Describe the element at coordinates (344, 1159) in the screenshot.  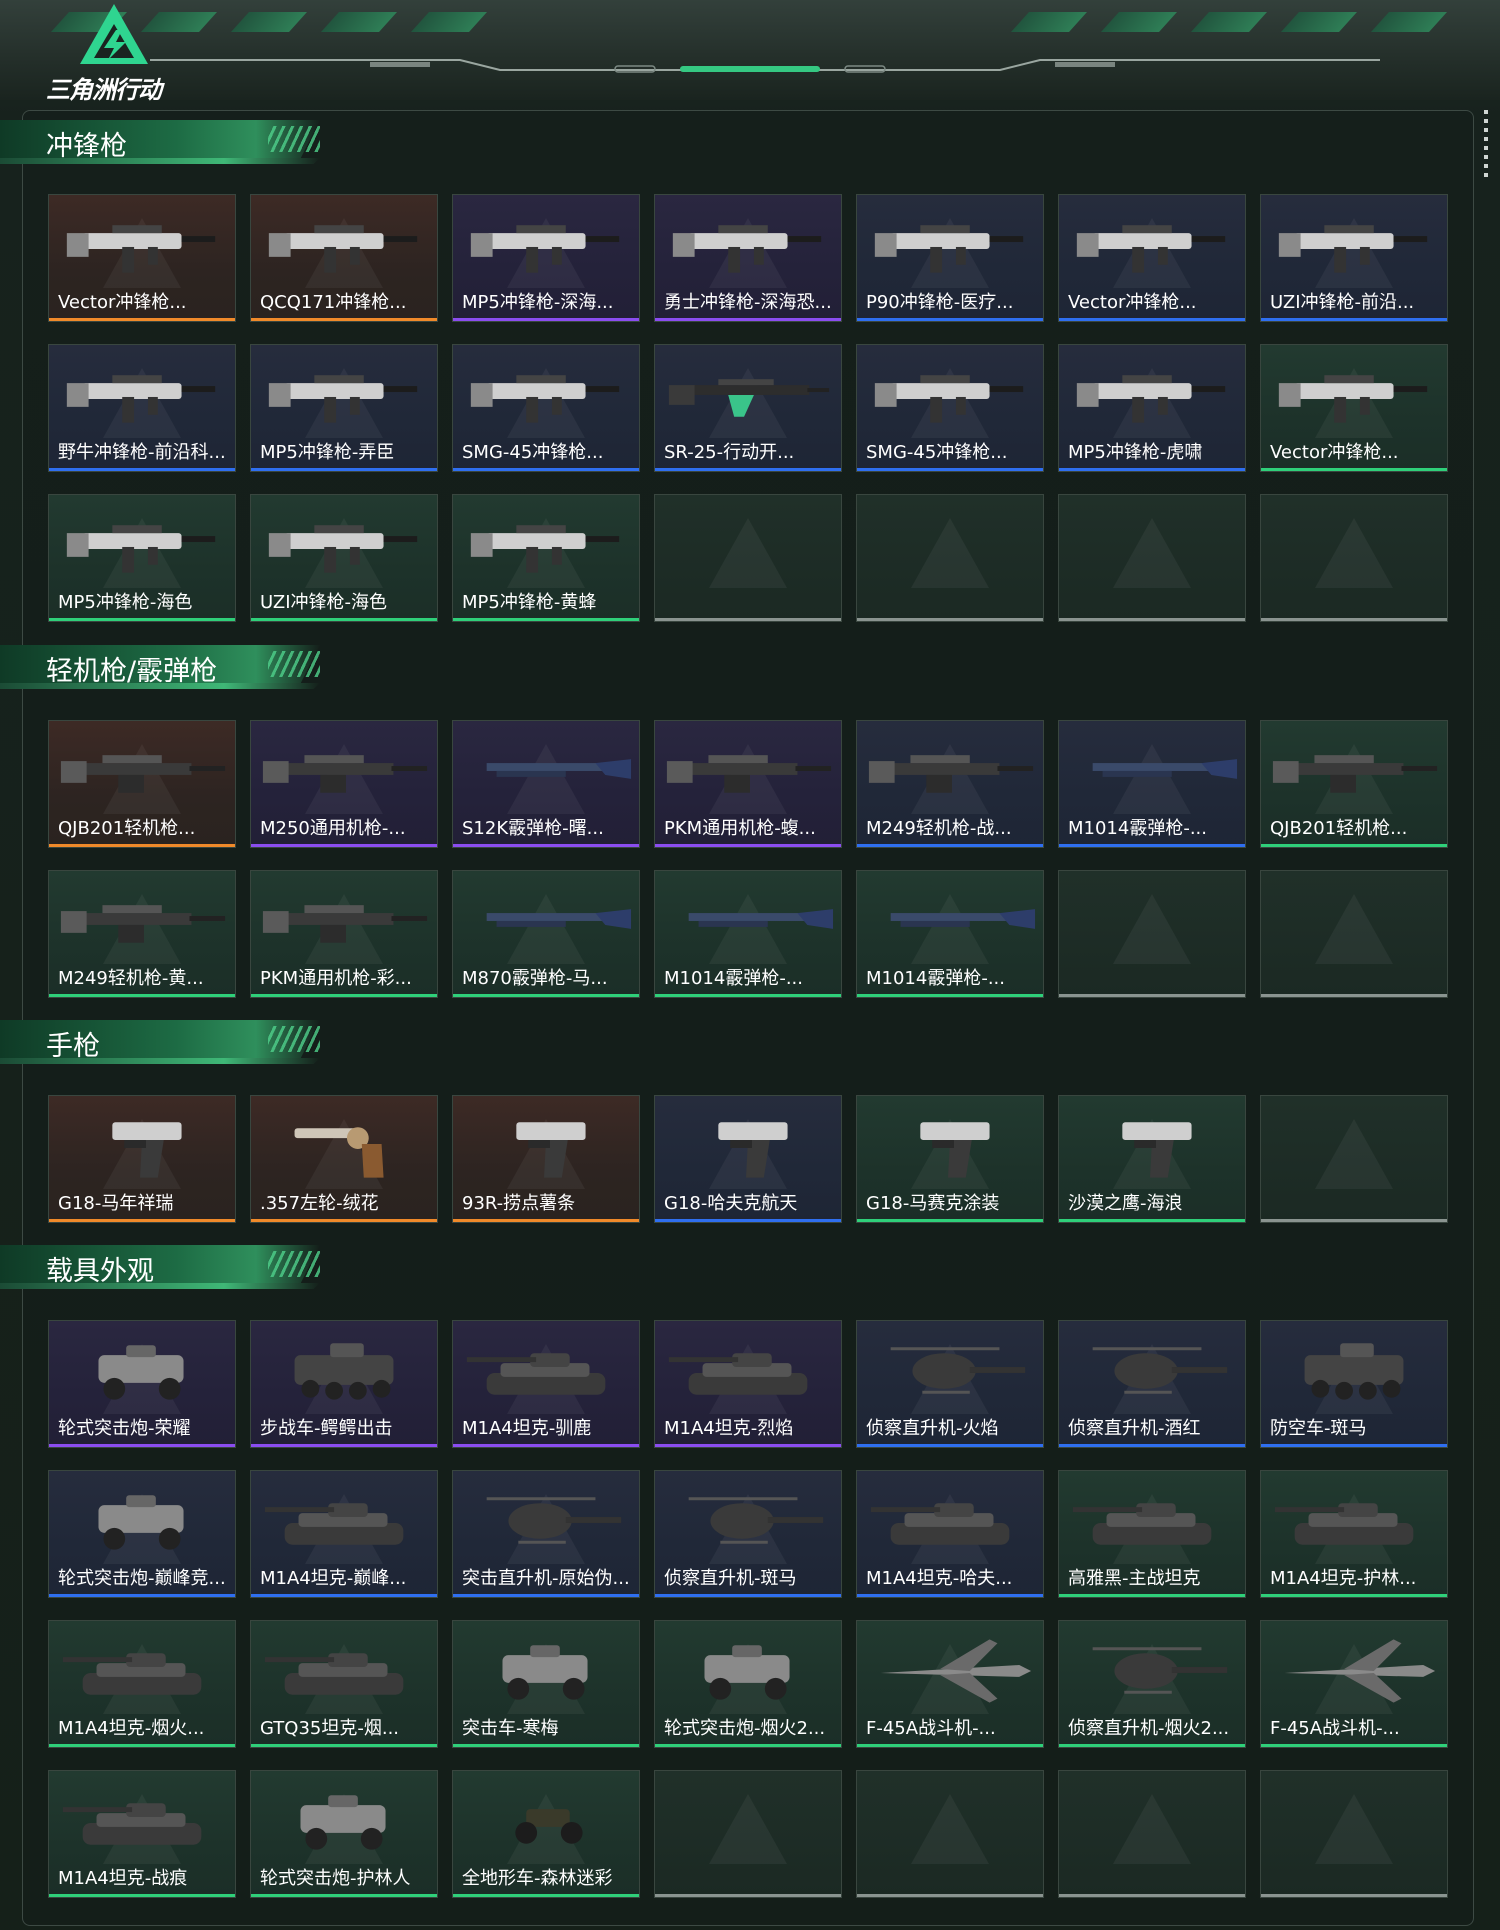
I see `skin-card: .357左轮-绒花` at that location.